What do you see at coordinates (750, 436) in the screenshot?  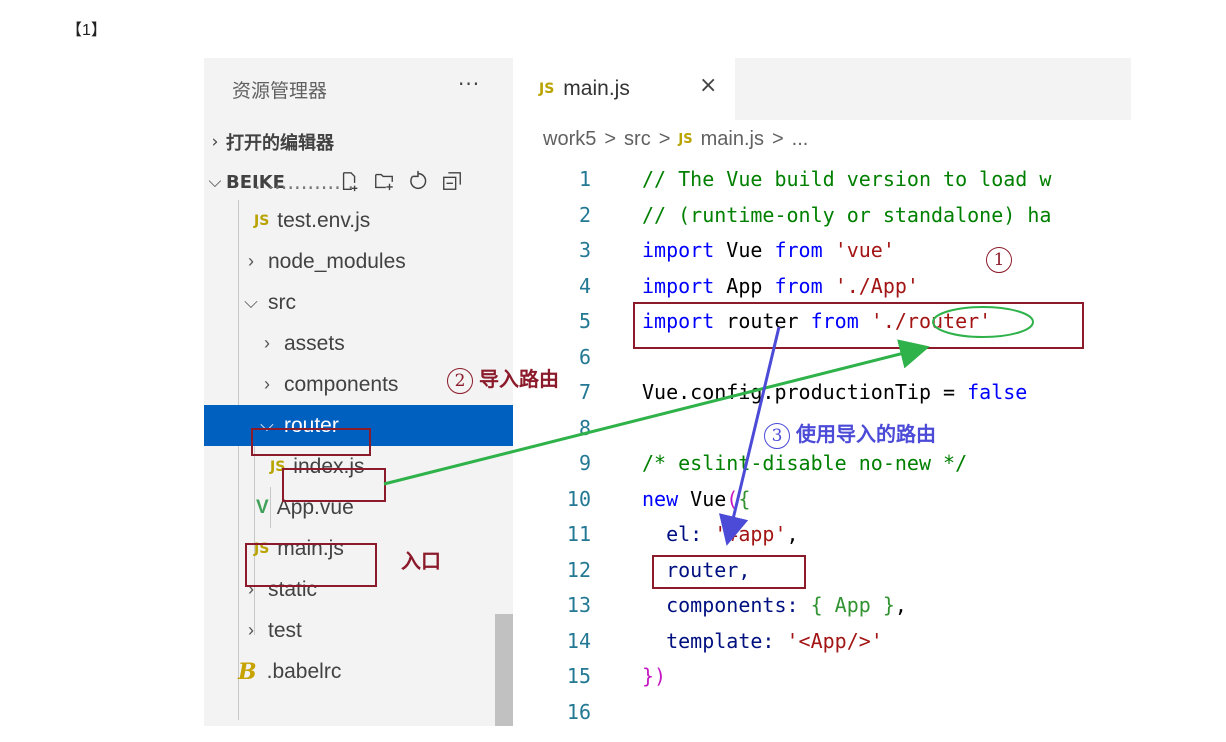 I see `blue-arrow` at bounding box center [750, 436].